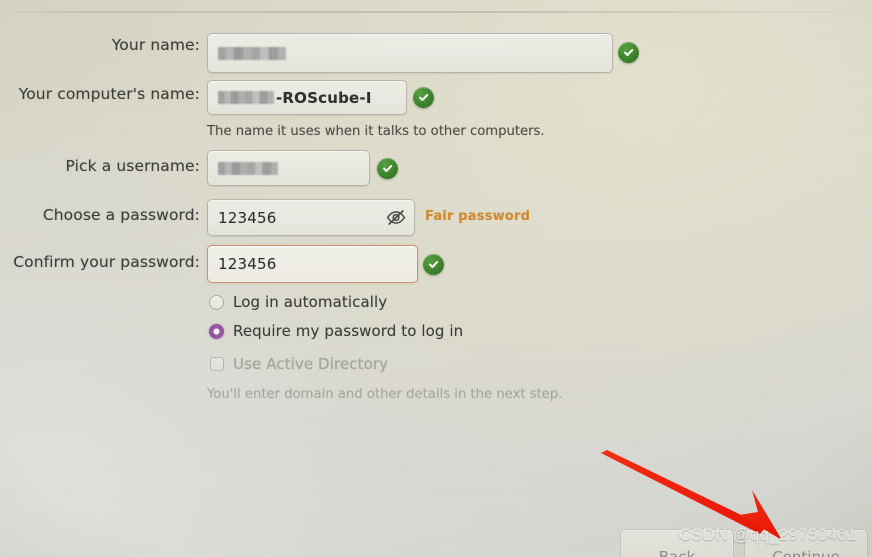 The width and height of the screenshot is (872, 557). I want to click on option-log-in-automatically-label: Log in automatically, so click(310, 302).